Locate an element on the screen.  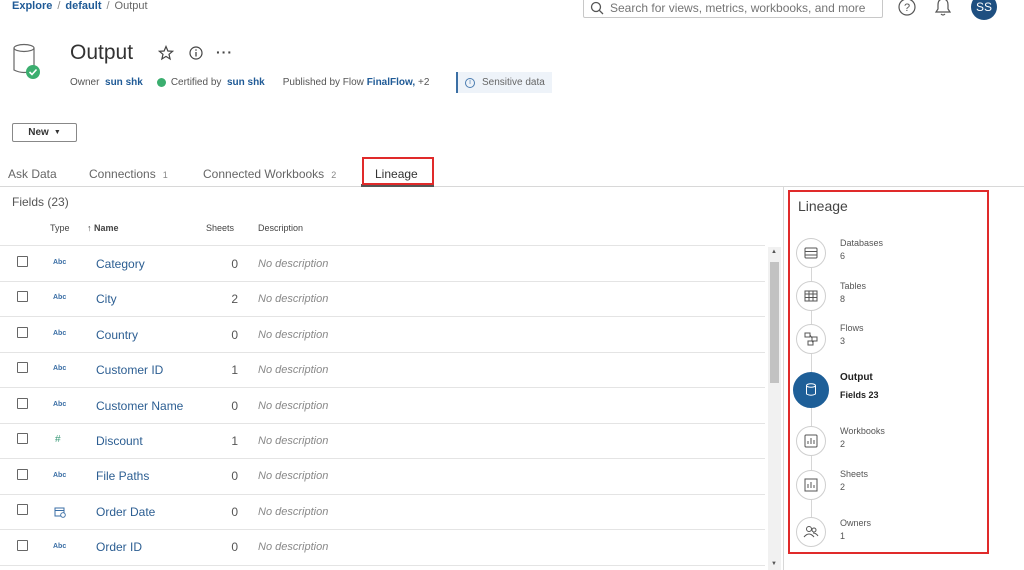
column-header-type: Type is located at coordinates (60, 228).